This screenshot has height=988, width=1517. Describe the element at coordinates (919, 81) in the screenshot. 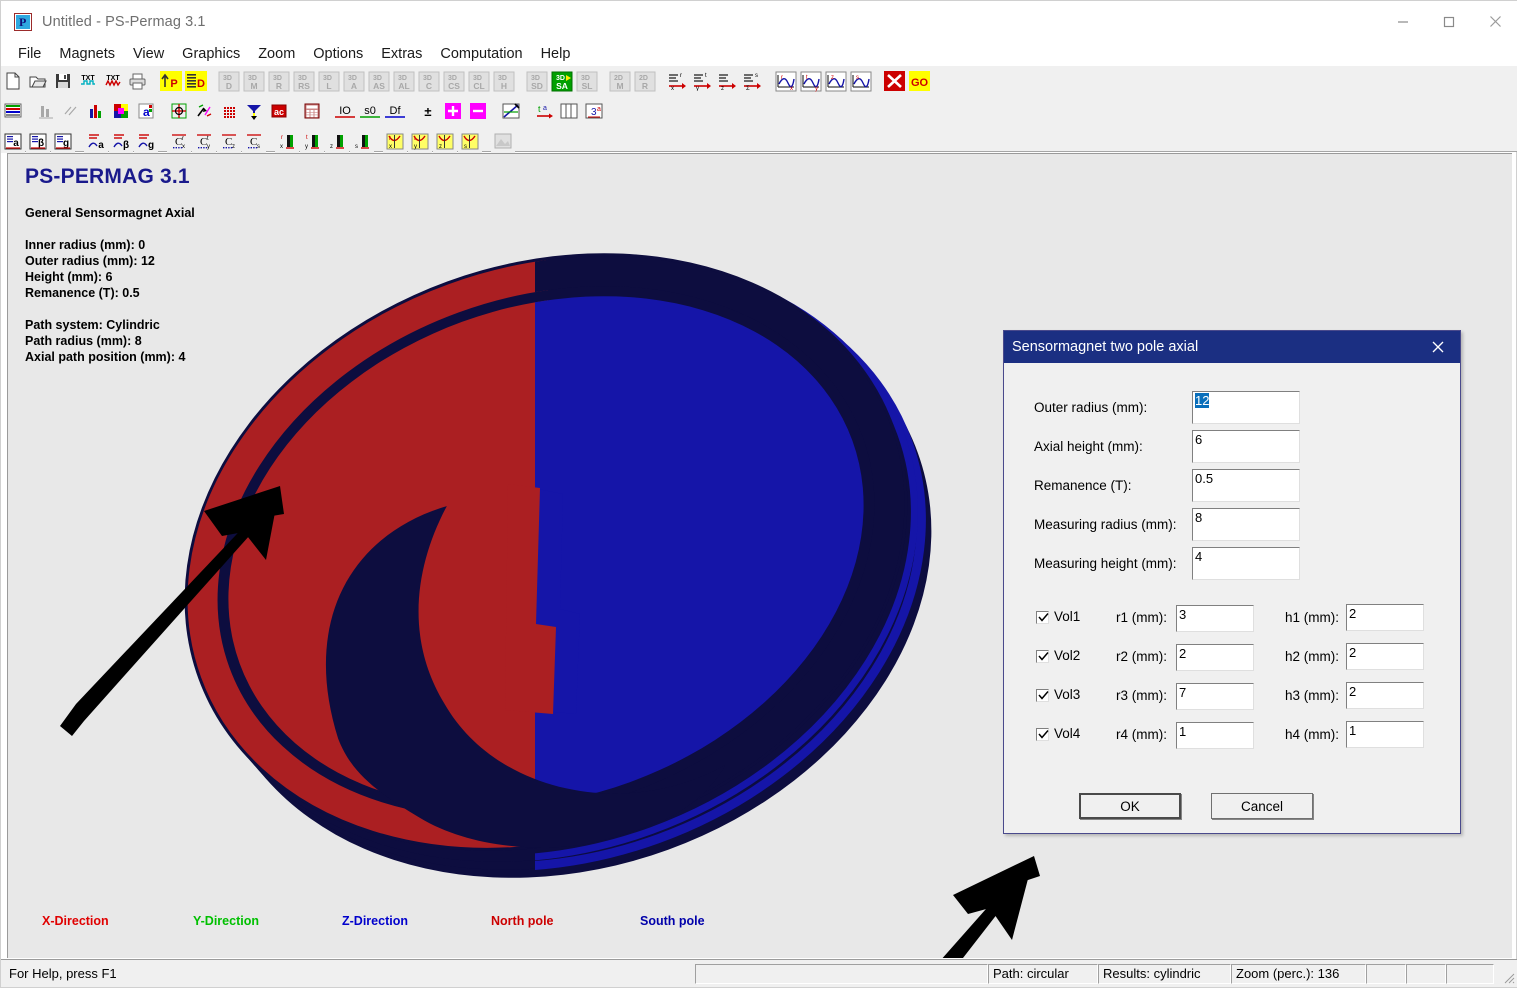

I see `go-computation-button: GO` at that location.